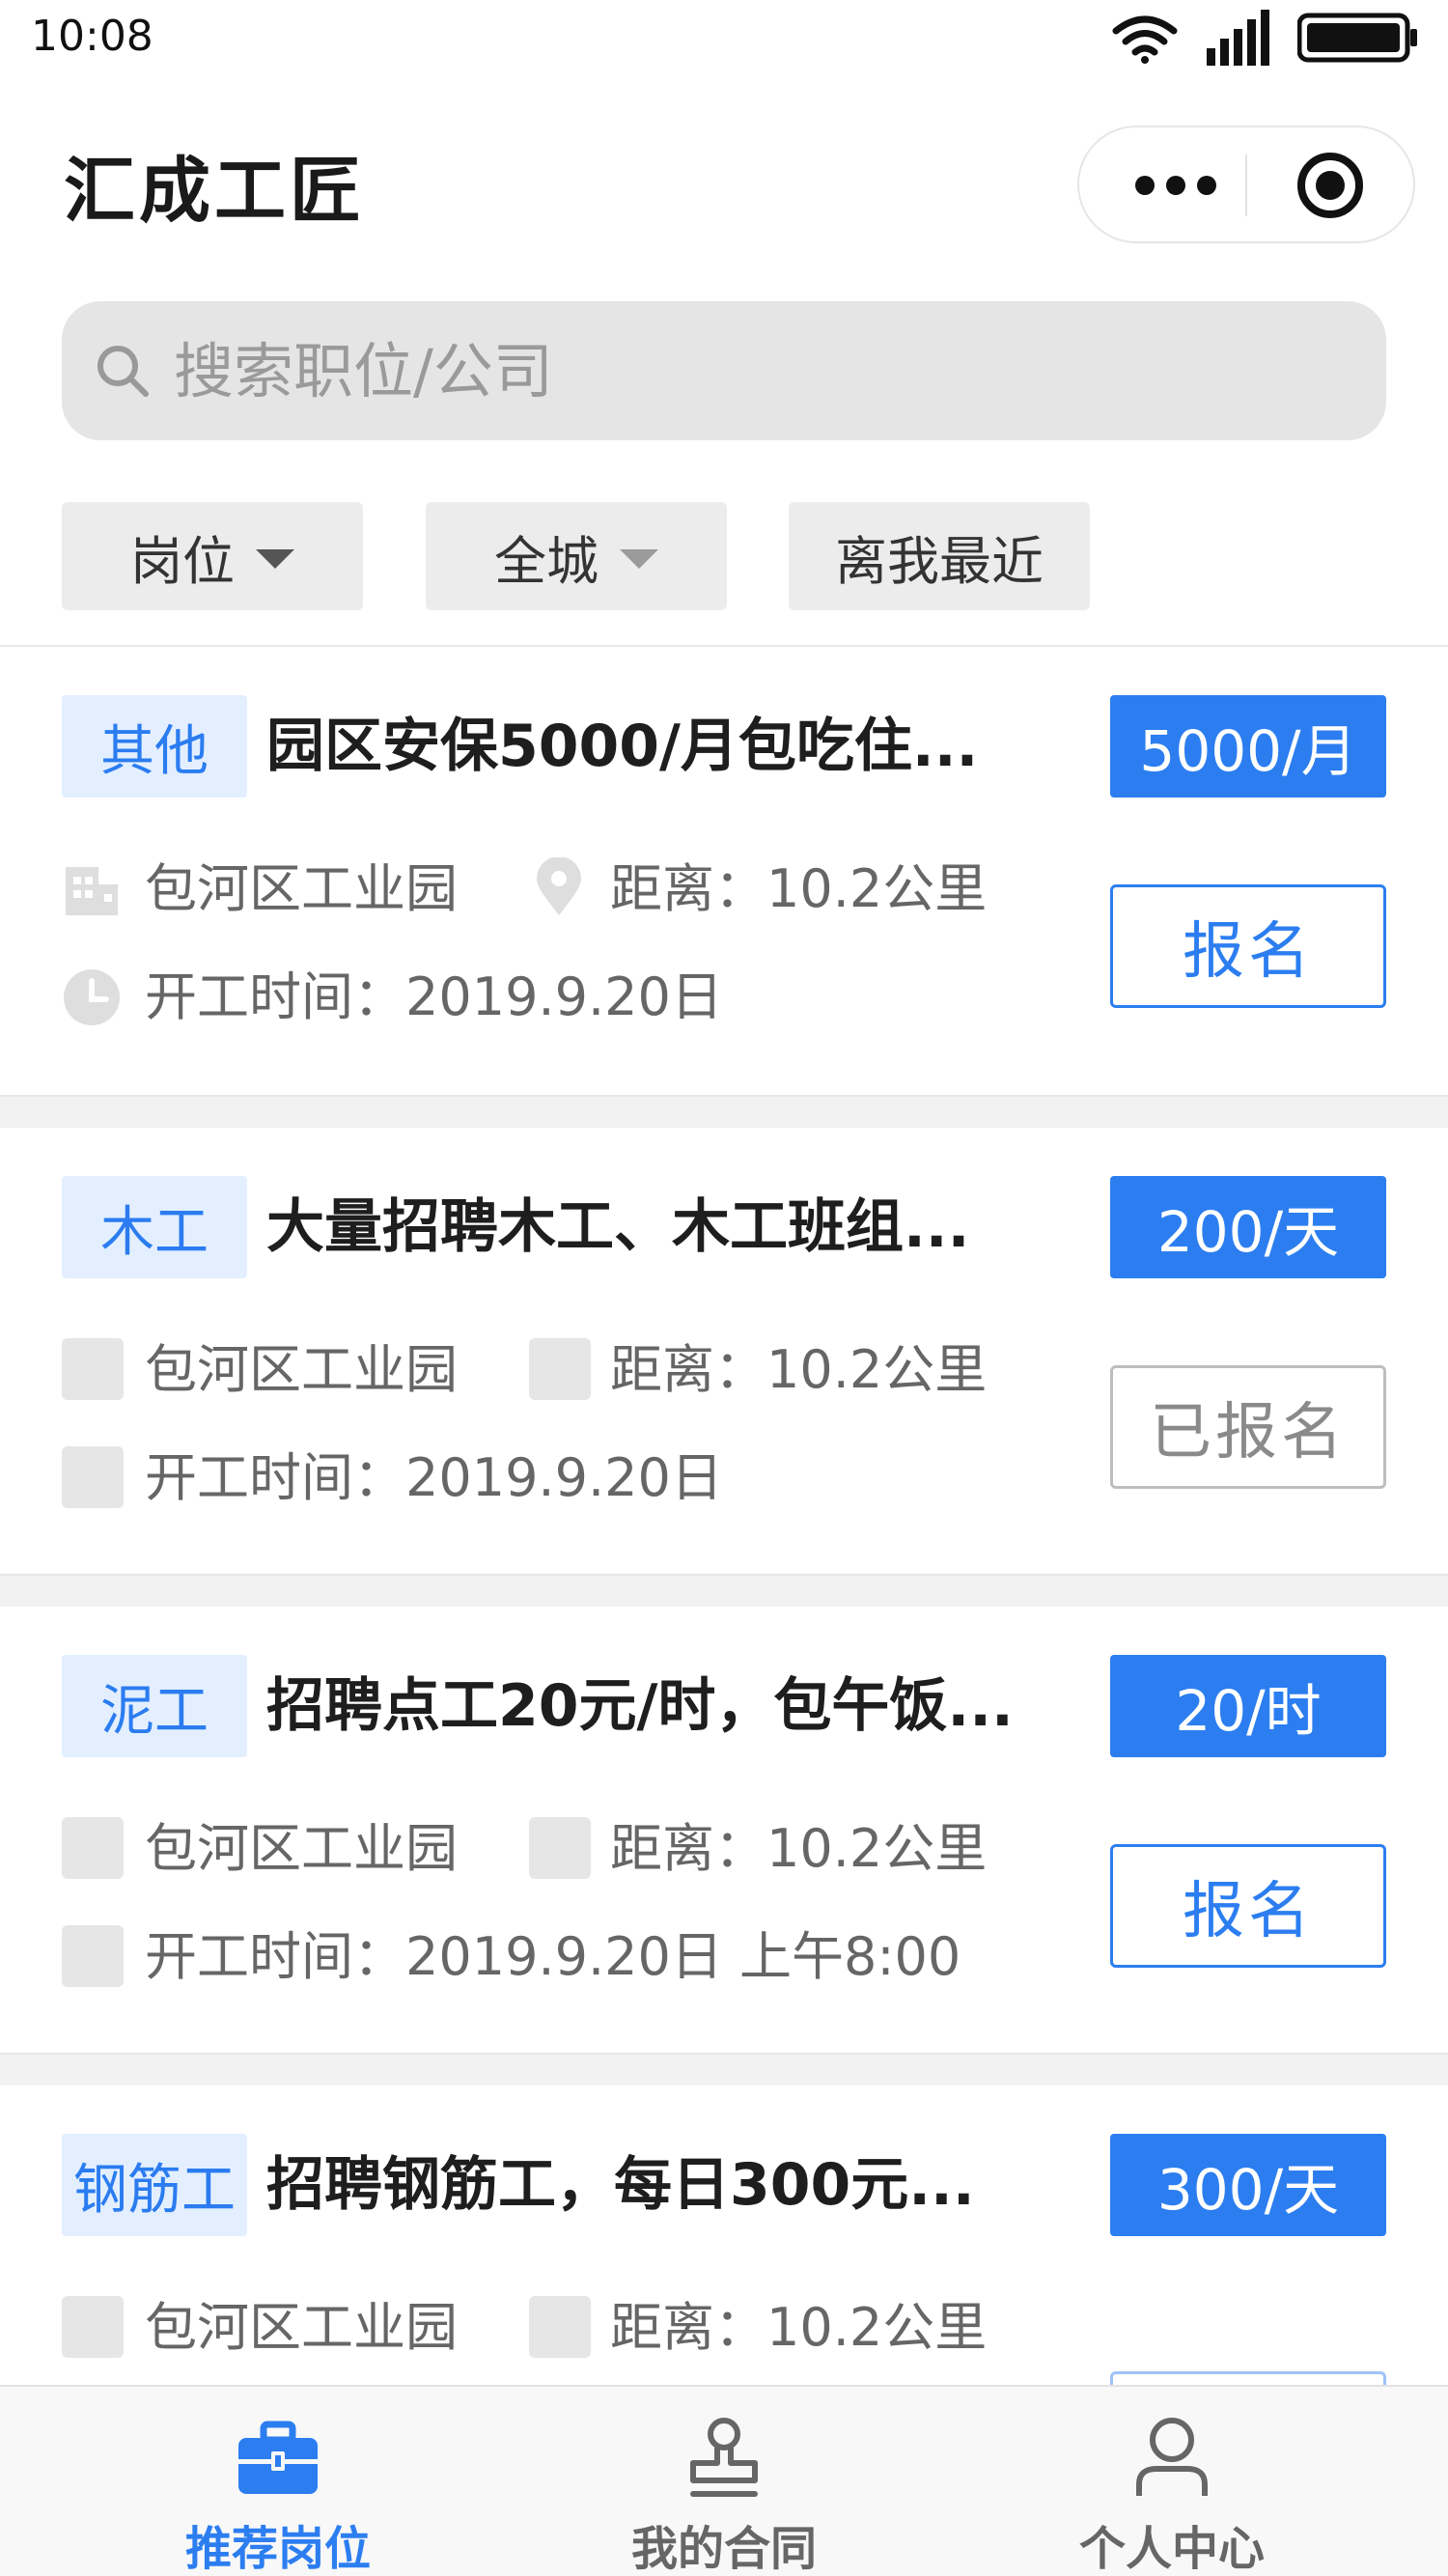  What do you see at coordinates (123, 371) in the screenshot?
I see `search-icon` at bounding box center [123, 371].